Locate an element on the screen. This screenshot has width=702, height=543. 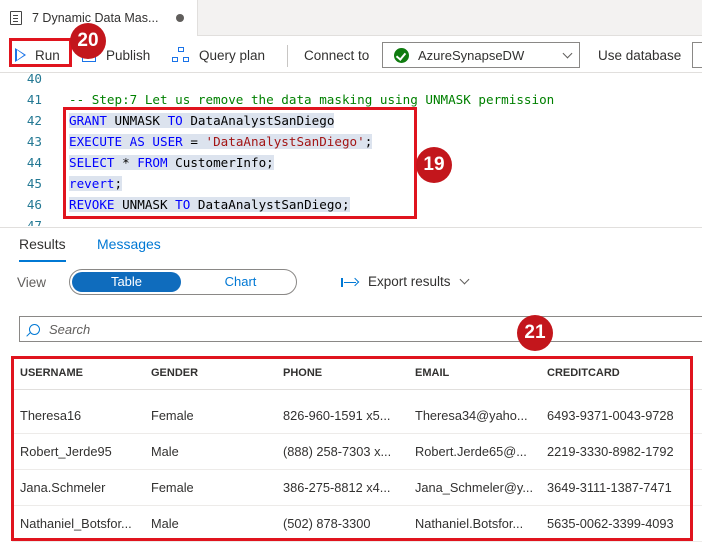
code-line: 40 is located at coordinates (351, 81).